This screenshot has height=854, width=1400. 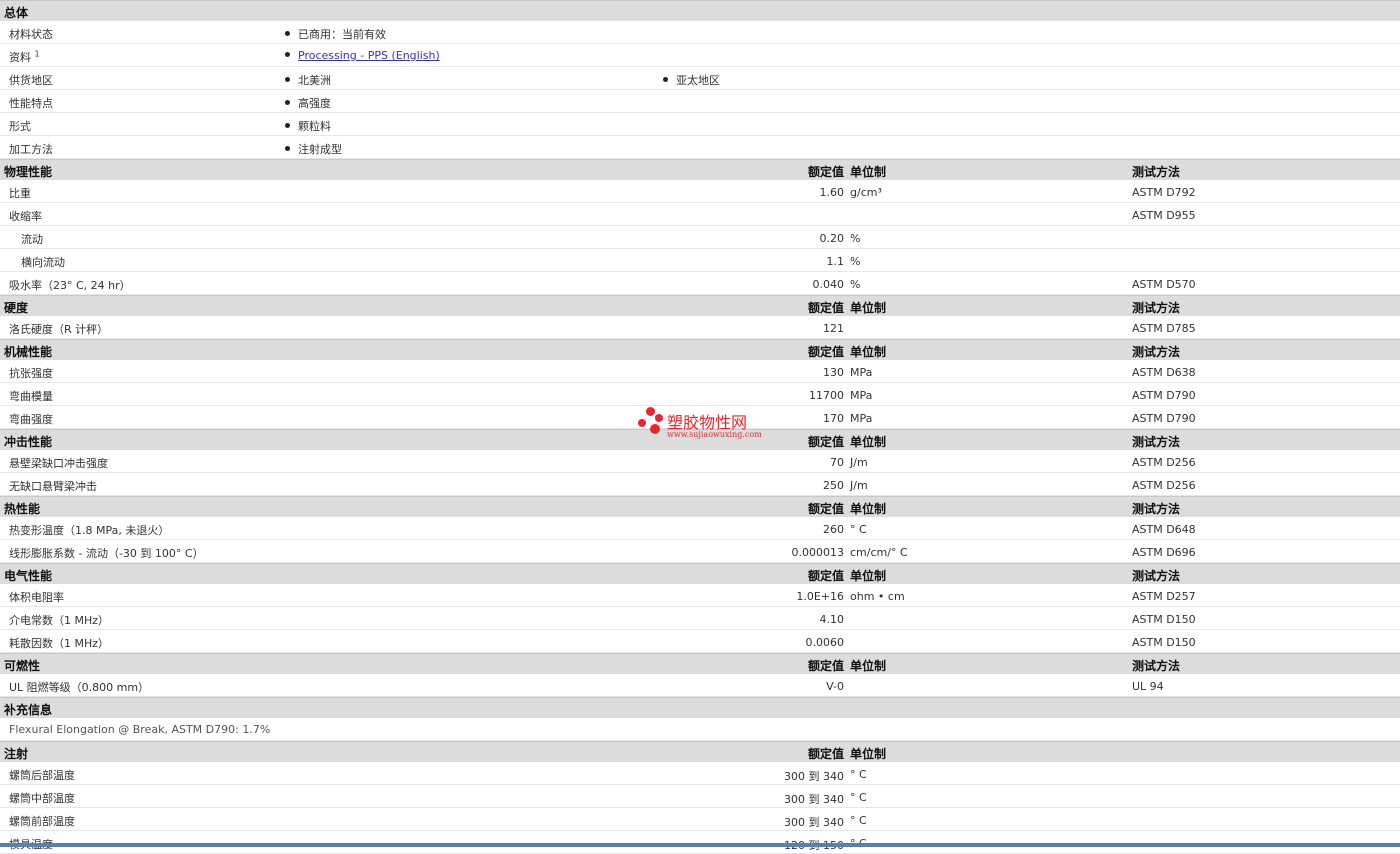 I want to click on property-value: 121, so click(x=833, y=328).